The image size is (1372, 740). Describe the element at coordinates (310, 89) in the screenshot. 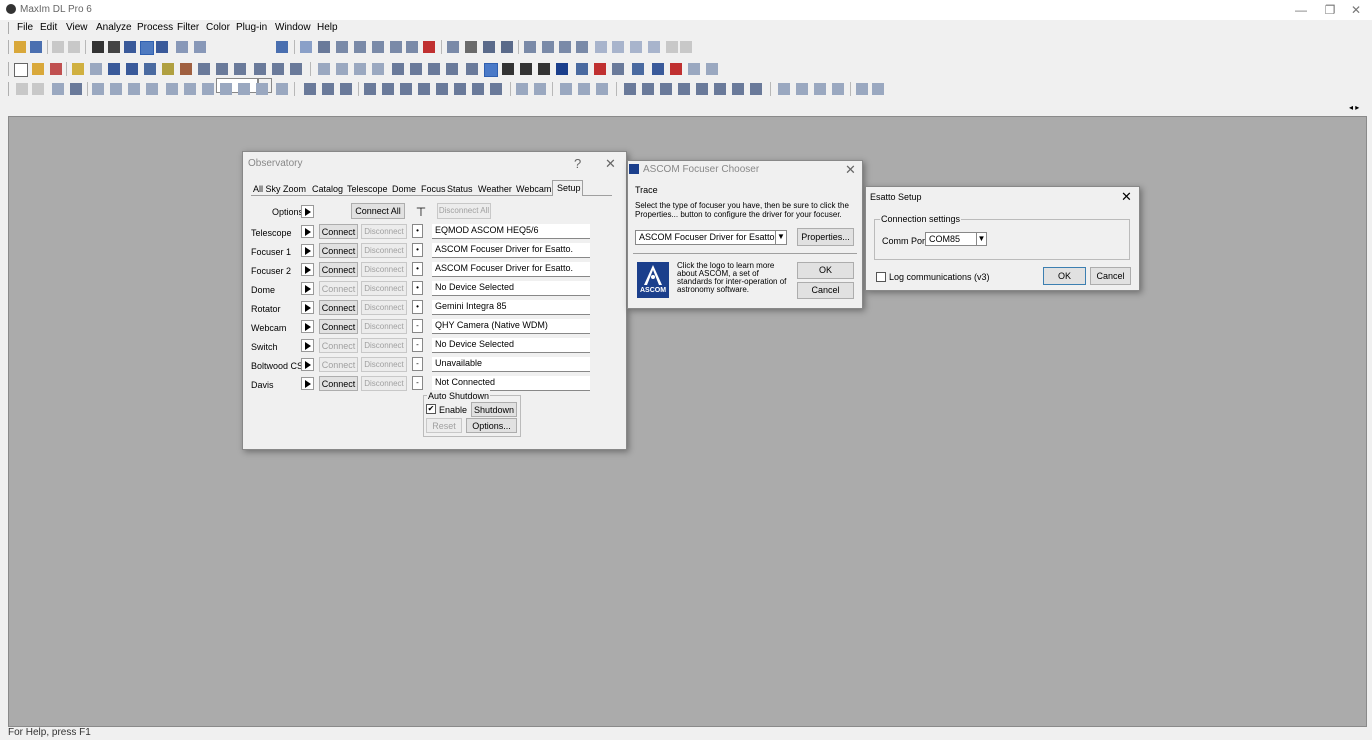

I see `tool12-icon` at that location.